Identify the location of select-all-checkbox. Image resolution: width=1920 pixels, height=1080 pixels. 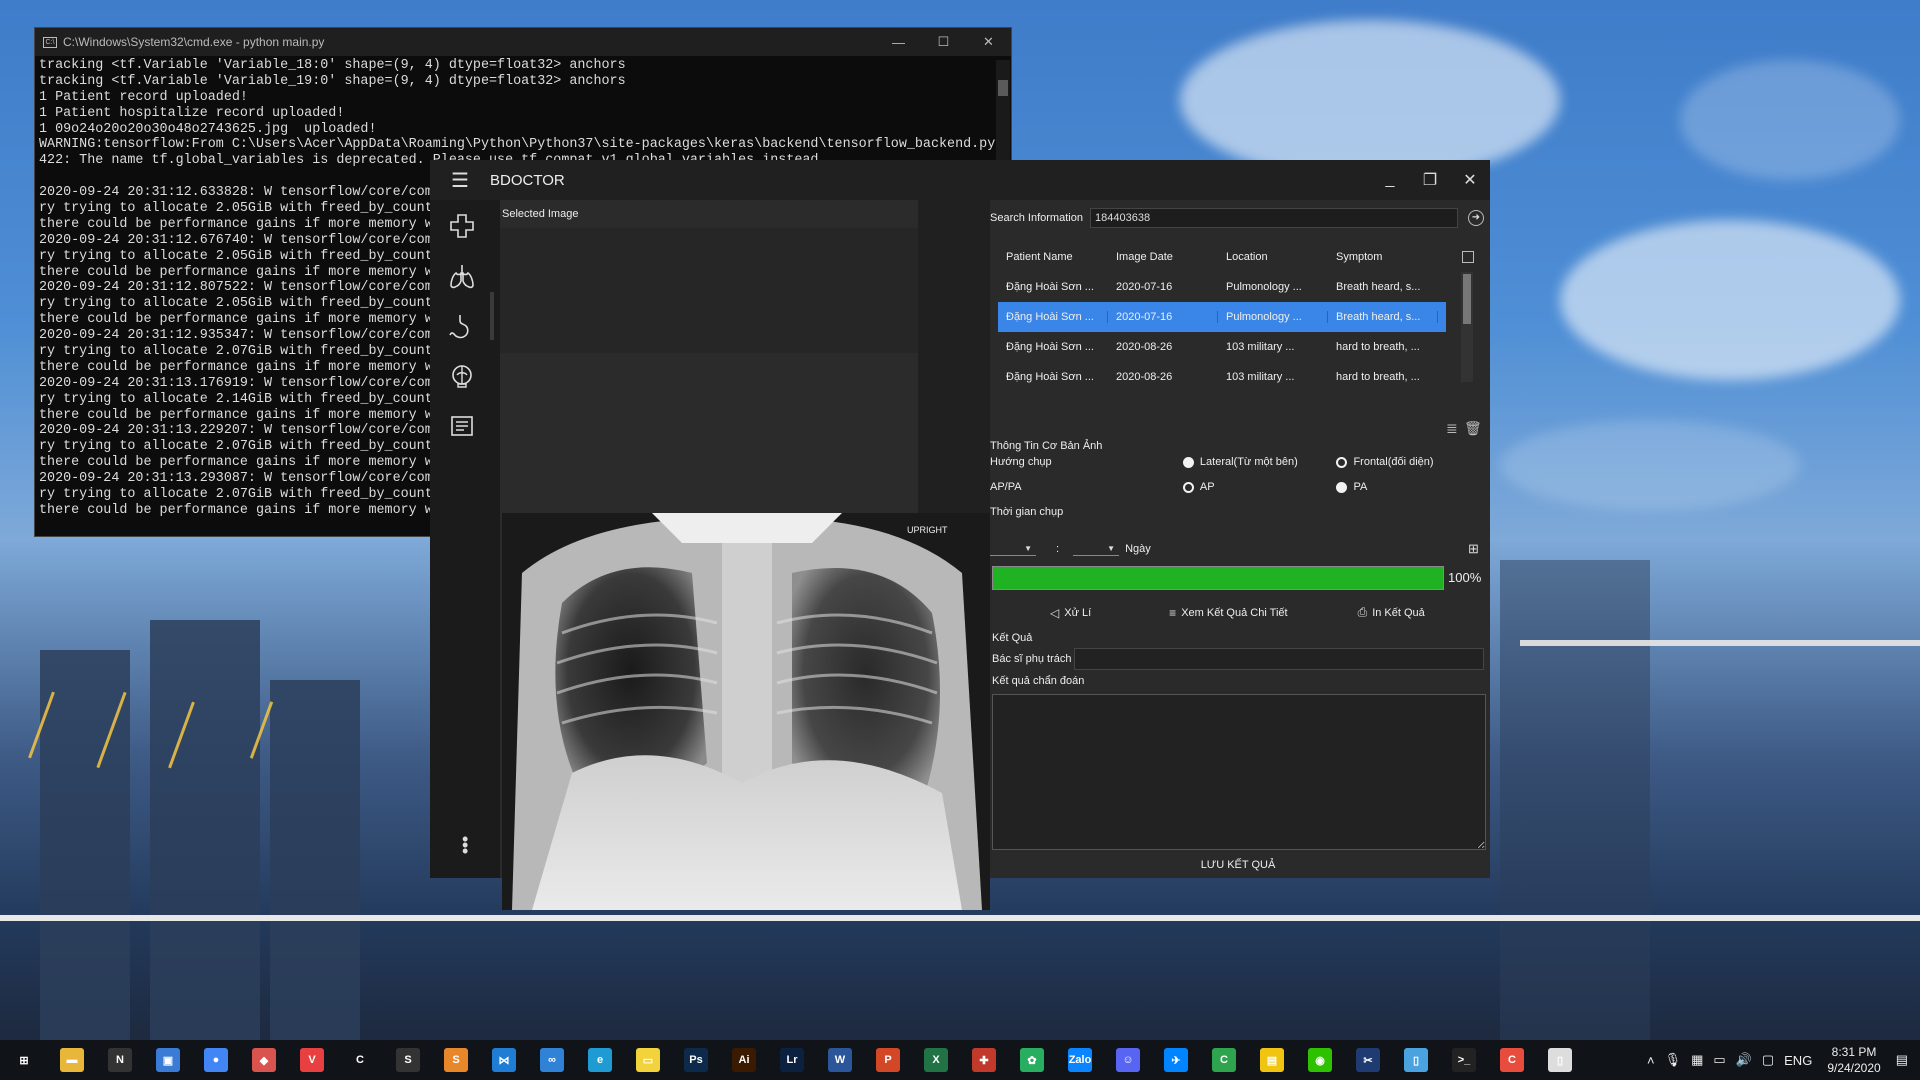
(1468, 257).